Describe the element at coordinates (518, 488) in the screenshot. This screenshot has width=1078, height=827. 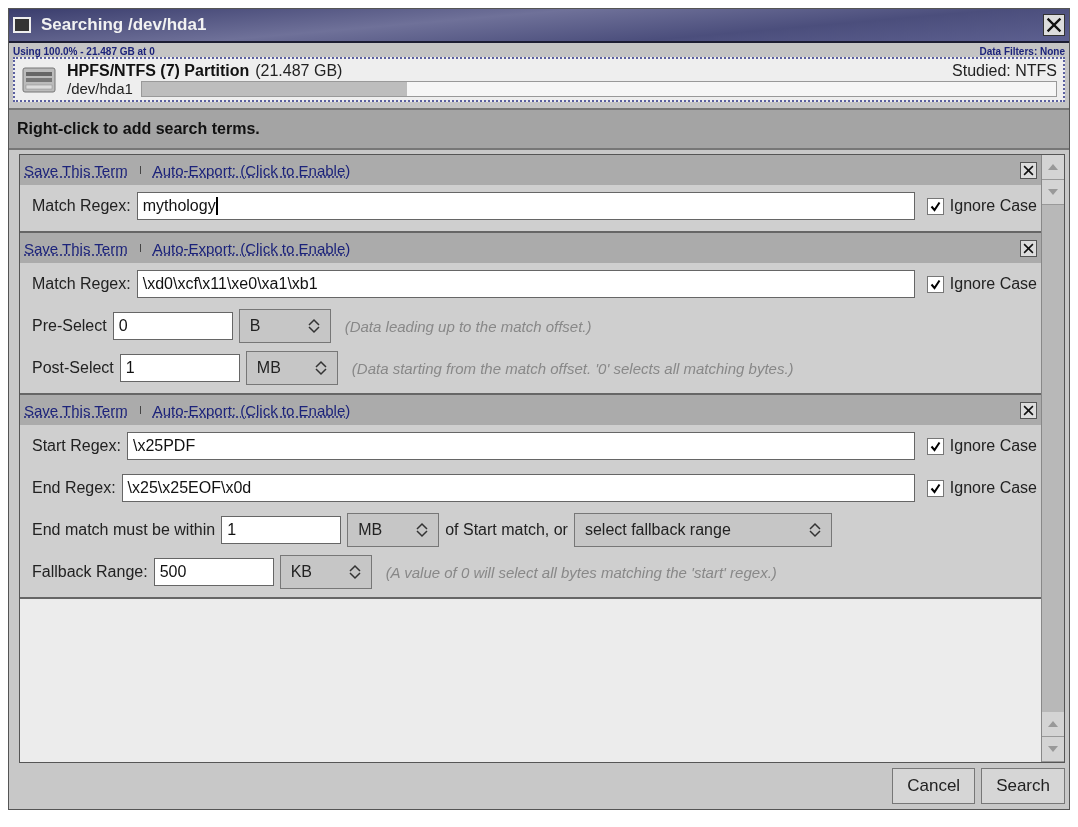
I see `regex-field: \x25\x25EOF\x0d` at that location.